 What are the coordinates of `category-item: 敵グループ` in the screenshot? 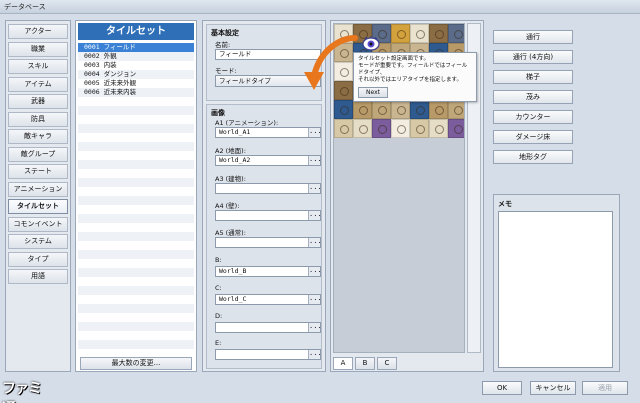 It's located at (38, 154).